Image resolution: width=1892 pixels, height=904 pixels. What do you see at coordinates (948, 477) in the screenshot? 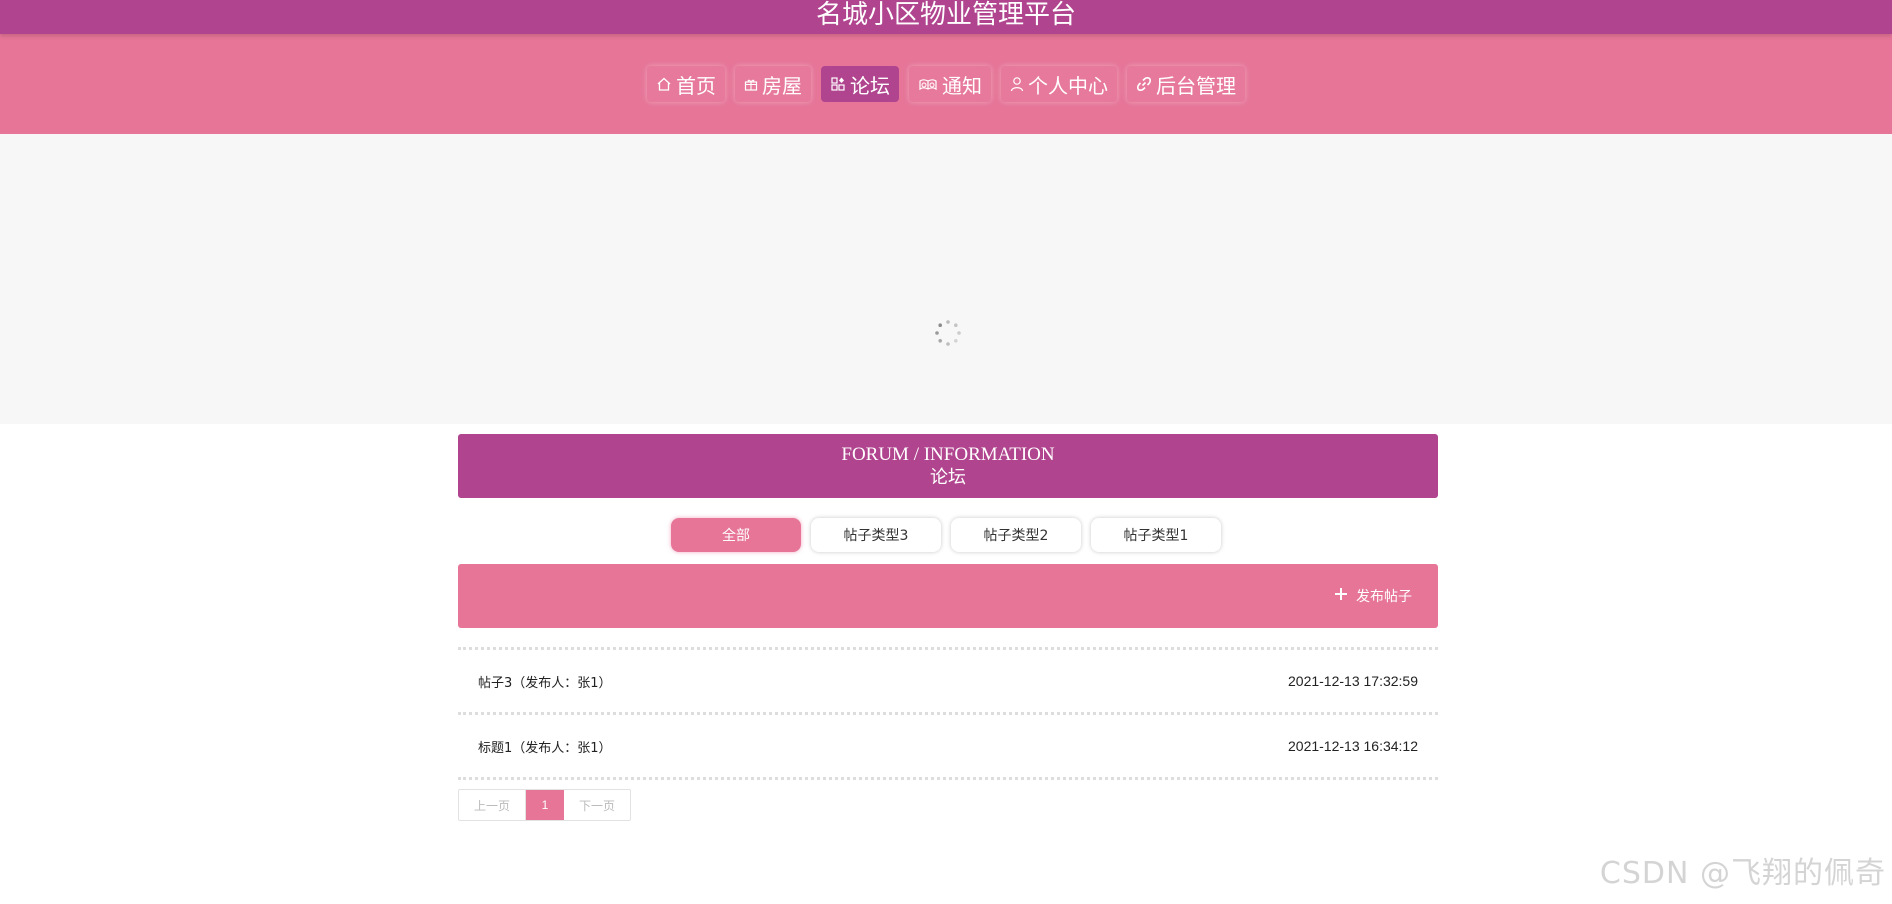
I see `forum-title-cn: 论坛` at bounding box center [948, 477].